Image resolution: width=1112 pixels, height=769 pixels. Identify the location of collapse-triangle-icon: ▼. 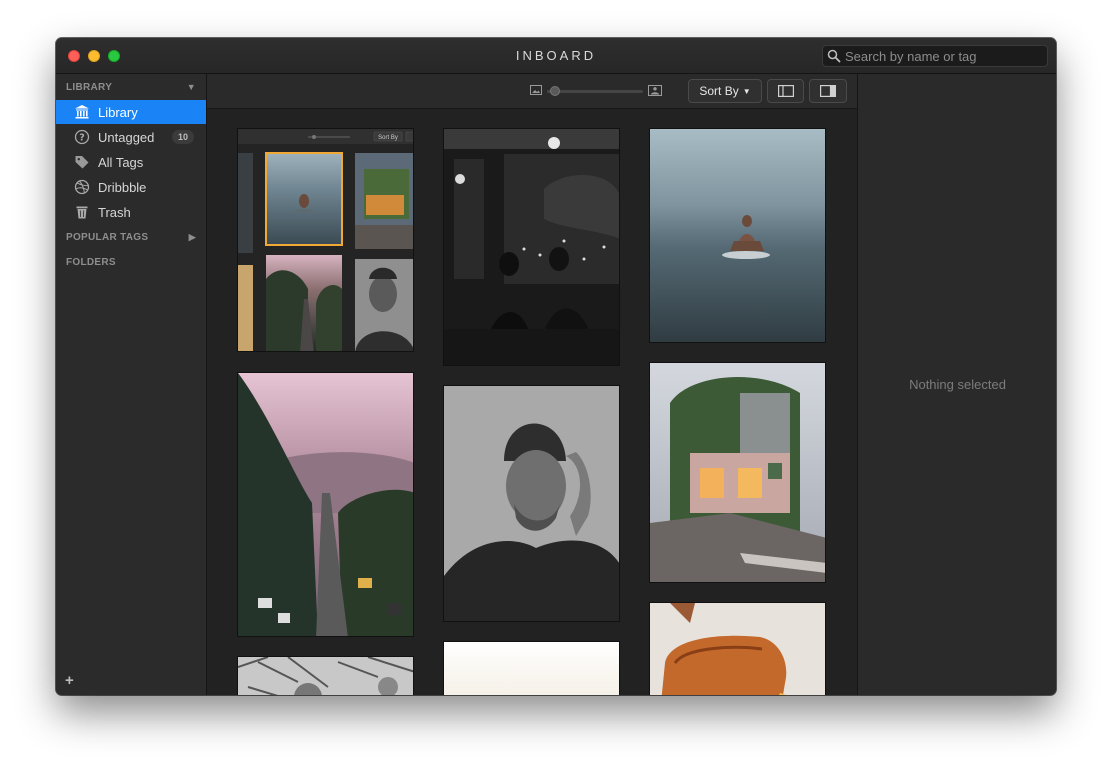
(191, 87).